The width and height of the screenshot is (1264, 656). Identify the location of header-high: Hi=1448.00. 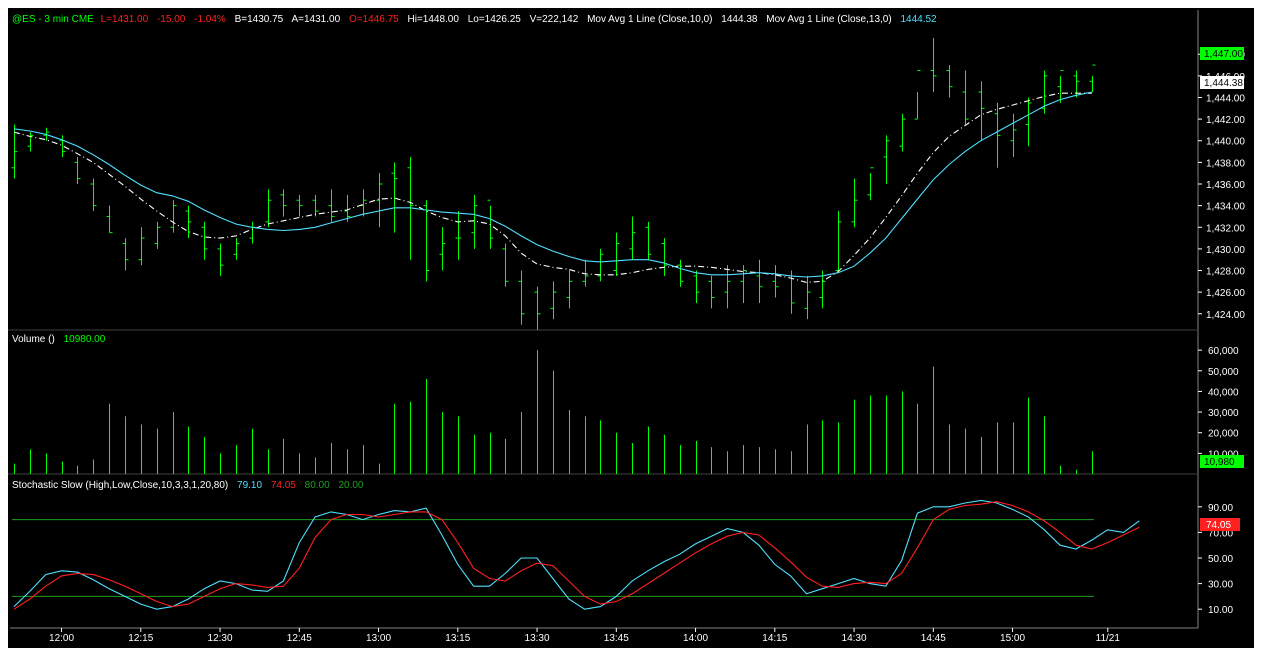
(433, 19).